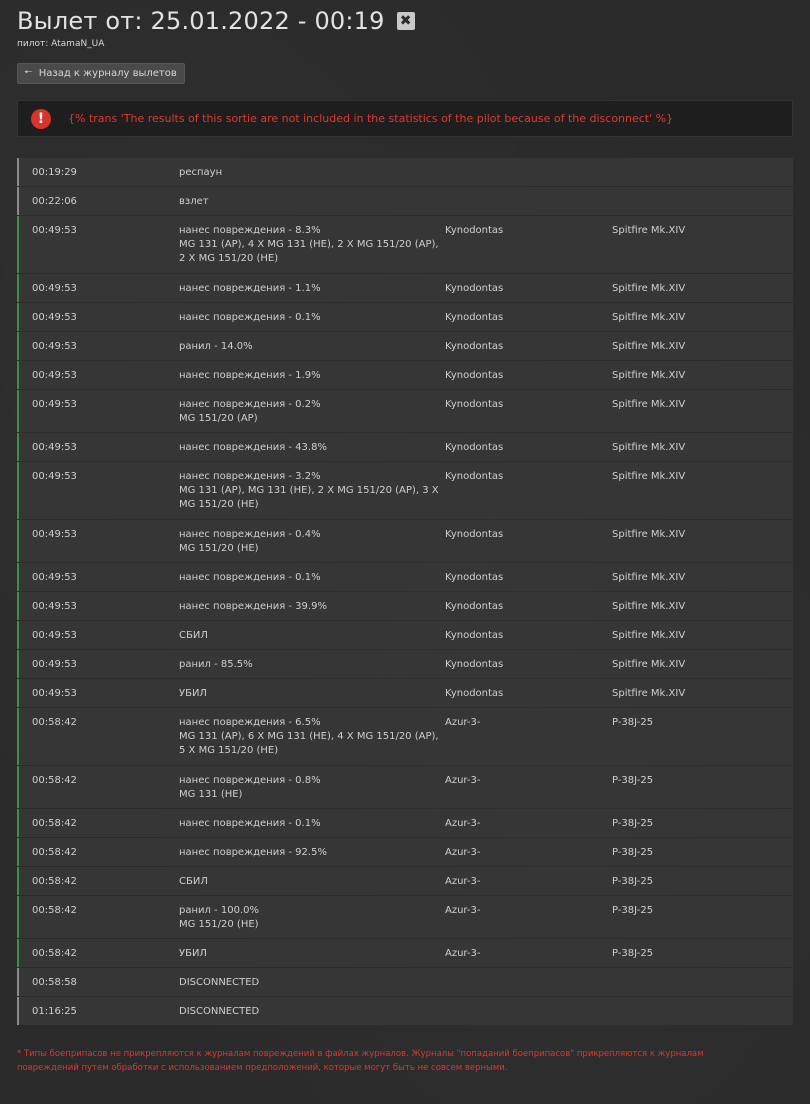  What do you see at coordinates (250, 534) in the screenshot?
I see `log-event: нанес повреждения - 0.4%` at bounding box center [250, 534].